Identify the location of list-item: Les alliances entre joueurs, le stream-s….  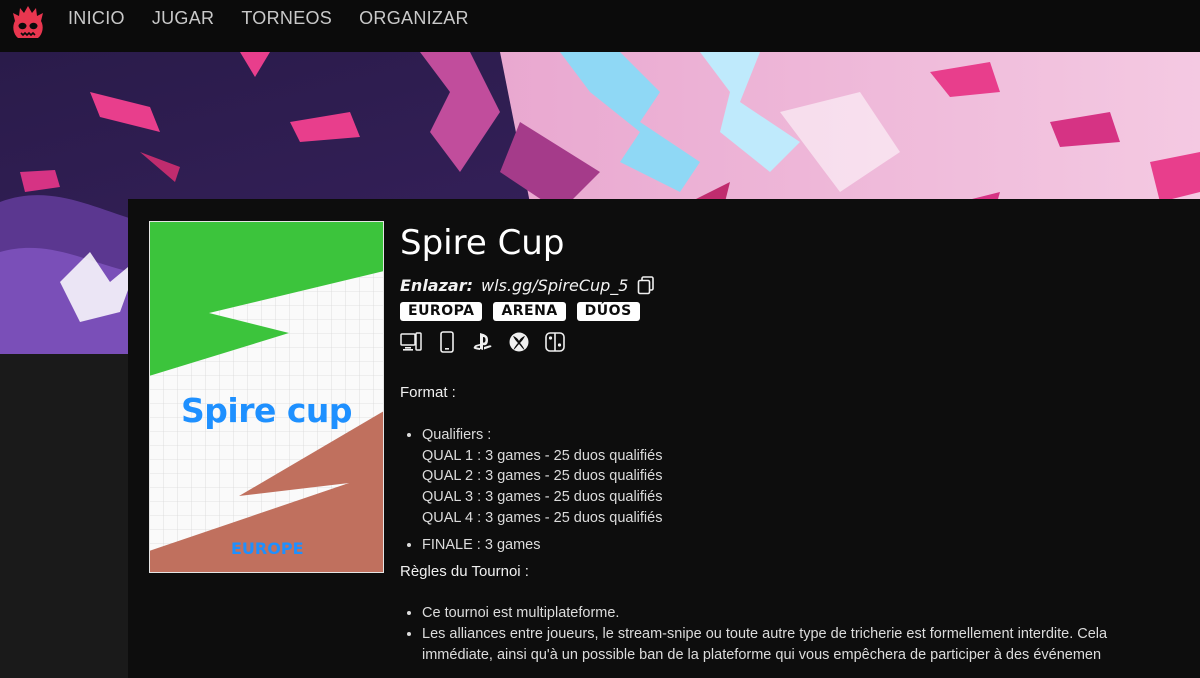
(811, 645).